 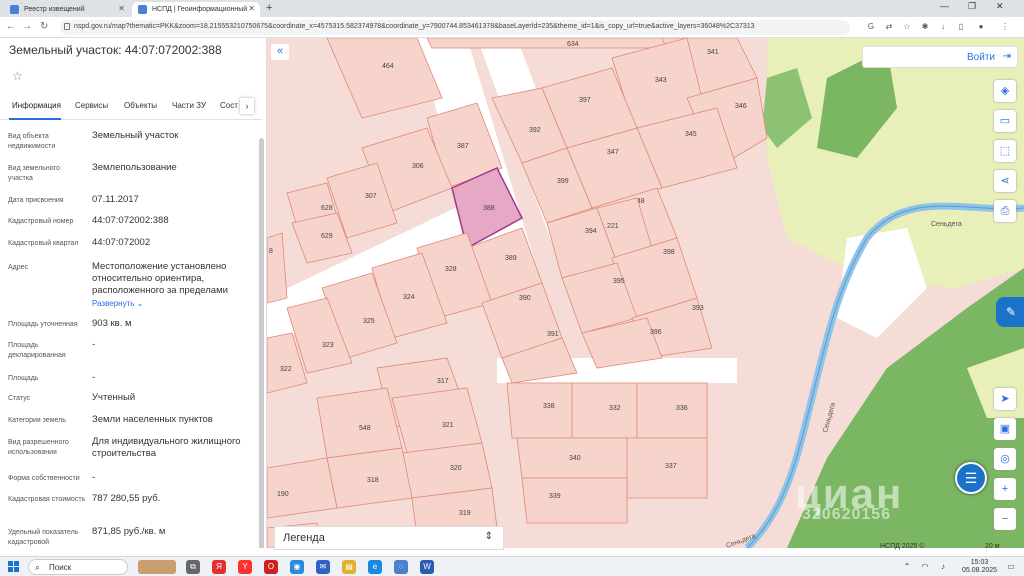 What do you see at coordinates (427, 567) in the screenshot?
I see `word-icon: W` at bounding box center [427, 567].